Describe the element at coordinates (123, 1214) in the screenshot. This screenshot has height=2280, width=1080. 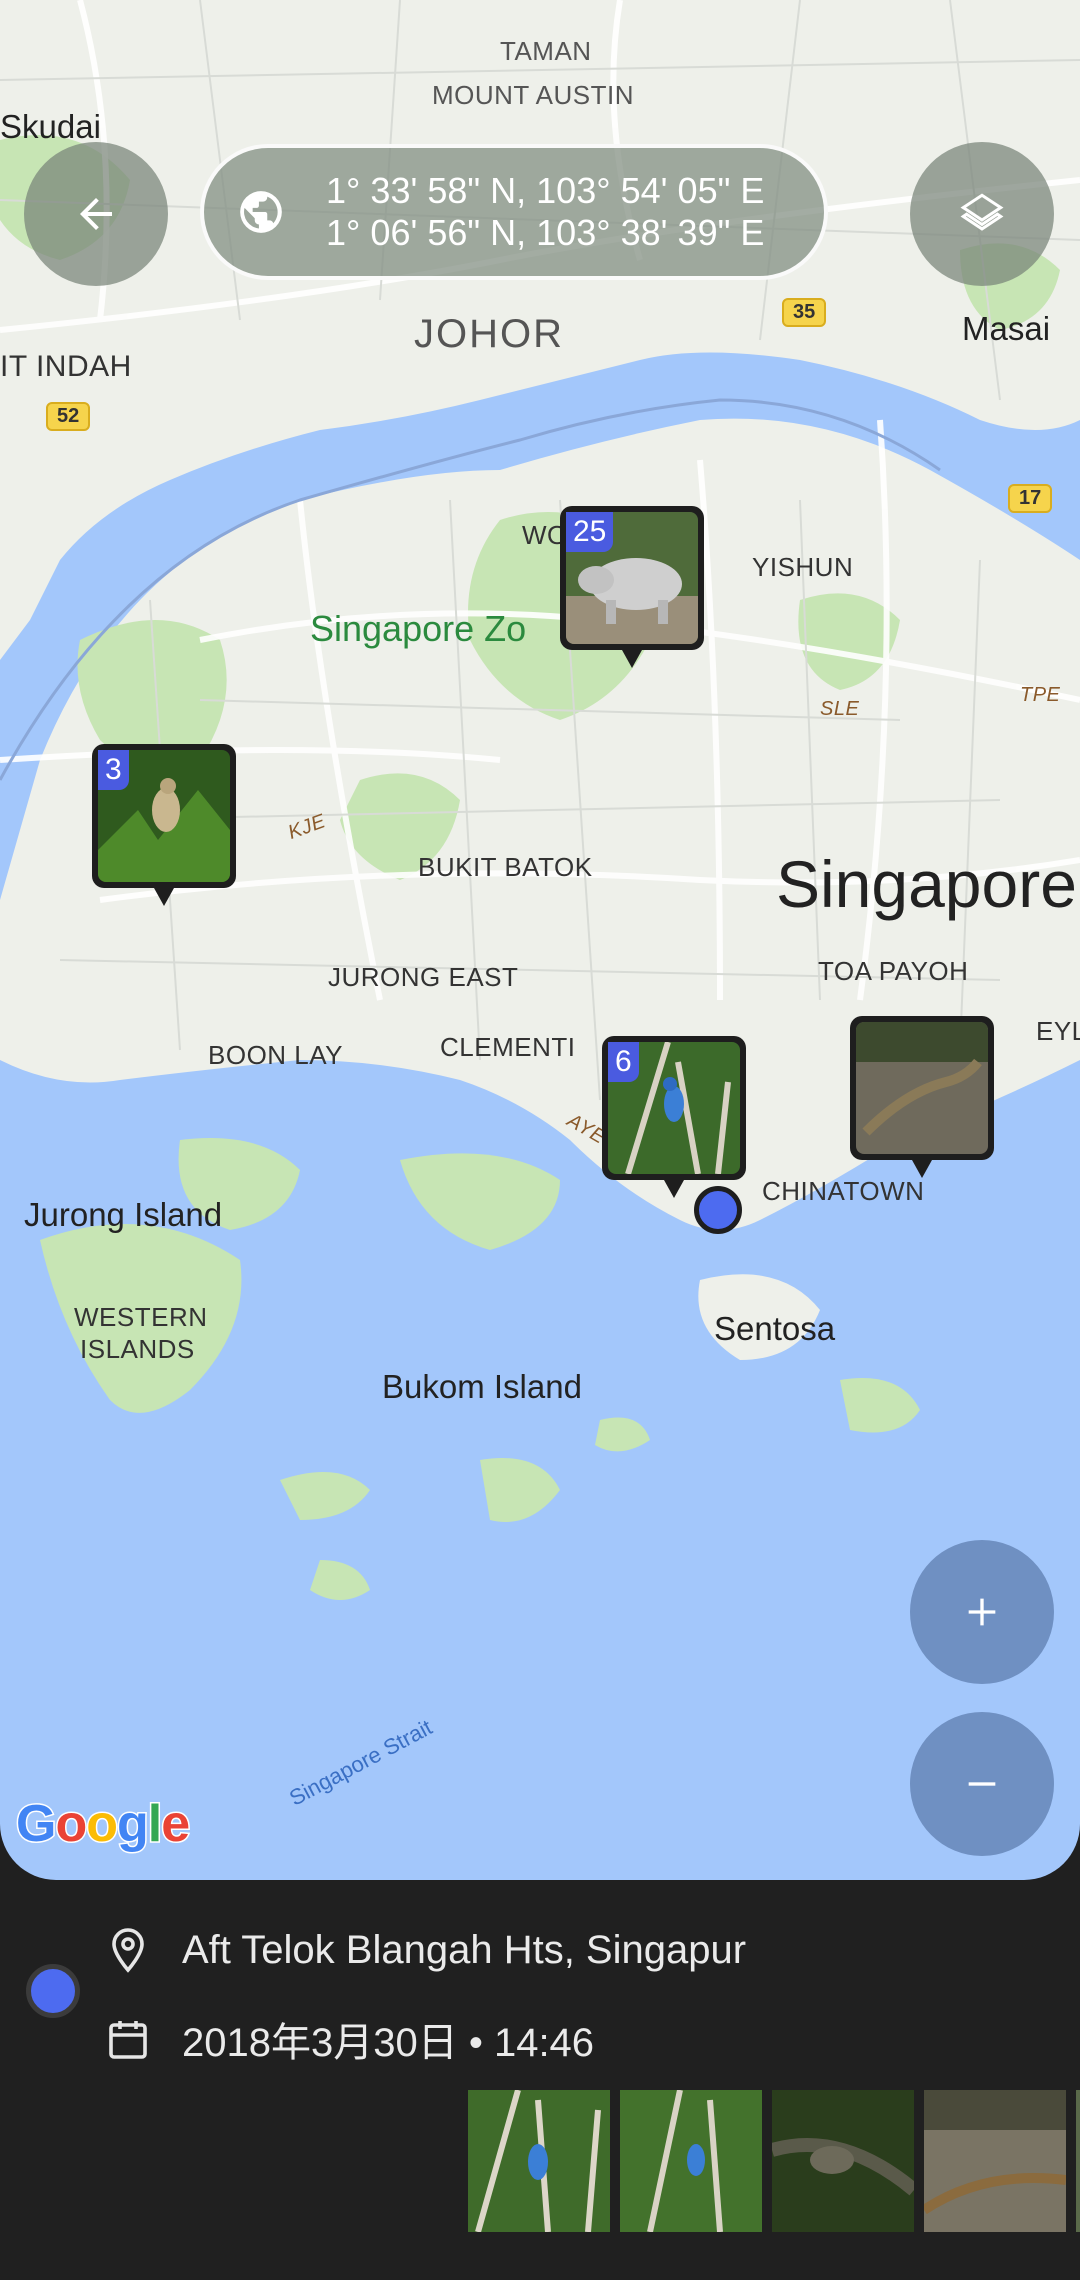
I see `label-jurong-island: Jurong Island` at that location.